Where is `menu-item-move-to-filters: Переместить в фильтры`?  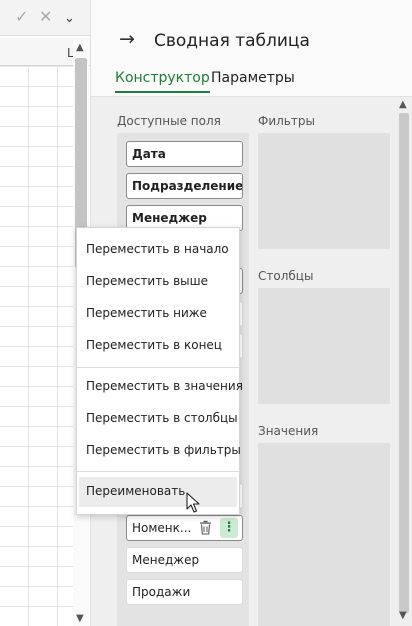
menu-item-move-to-filters: Переместить в фильтры is located at coordinates (159, 451).